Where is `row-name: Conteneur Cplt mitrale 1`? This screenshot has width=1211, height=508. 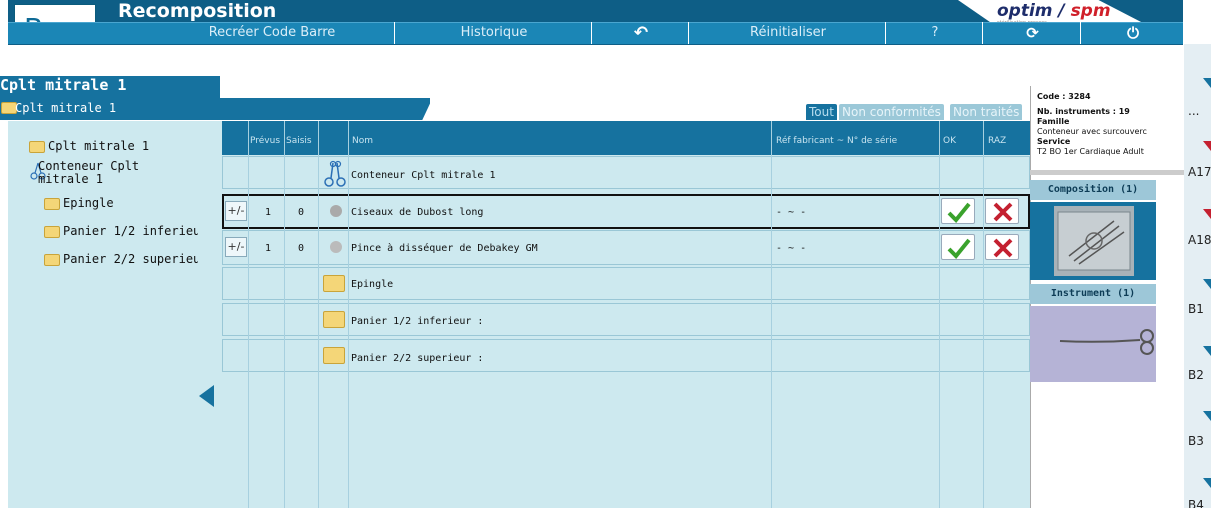 row-name: Conteneur Cplt mitrale 1 is located at coordinates (423, 175).